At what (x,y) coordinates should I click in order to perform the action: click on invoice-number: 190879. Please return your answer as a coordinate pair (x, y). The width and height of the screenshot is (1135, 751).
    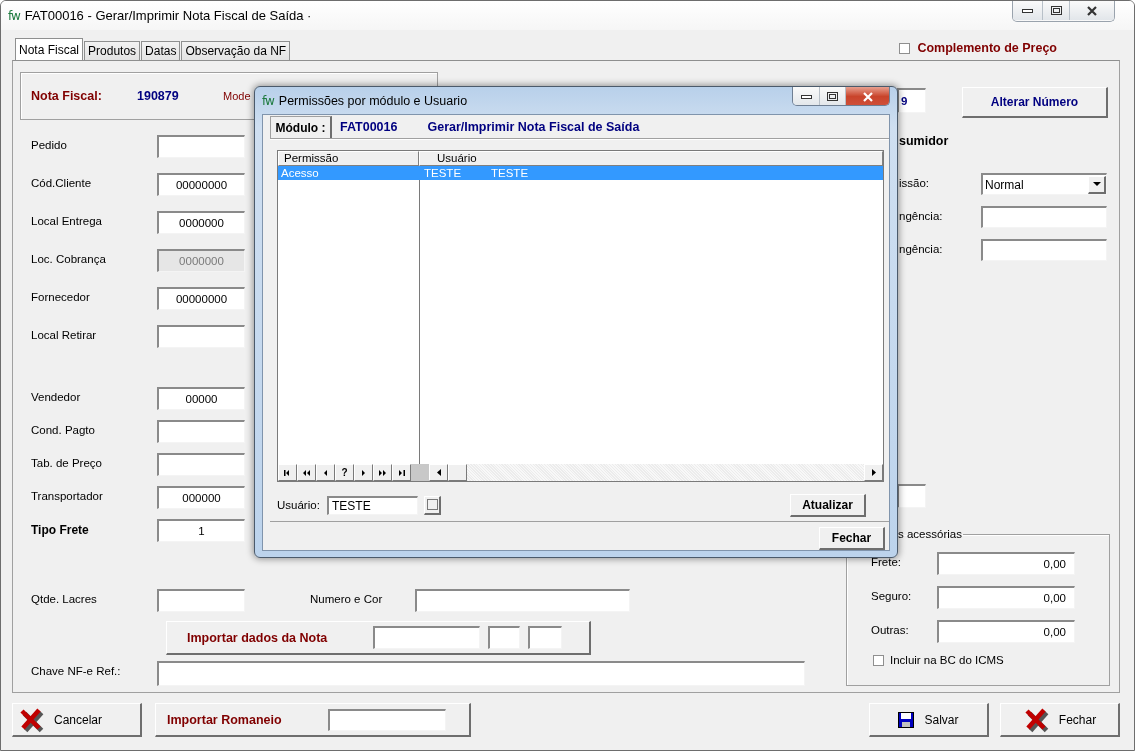
    Looking at the image, I should click on (158, 96).